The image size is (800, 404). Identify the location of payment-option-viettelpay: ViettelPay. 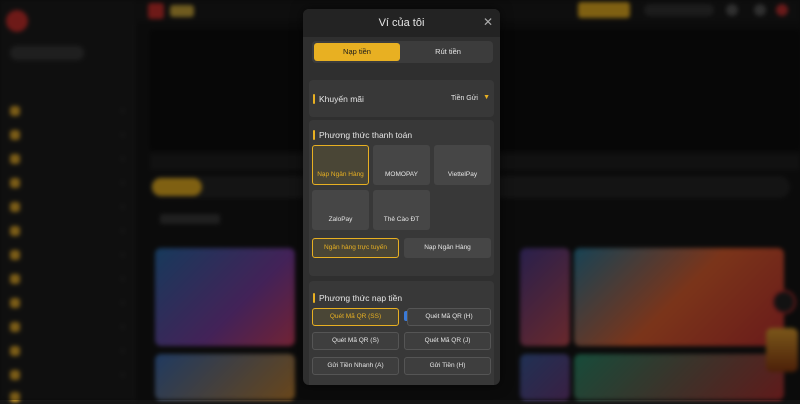
(462, 165).